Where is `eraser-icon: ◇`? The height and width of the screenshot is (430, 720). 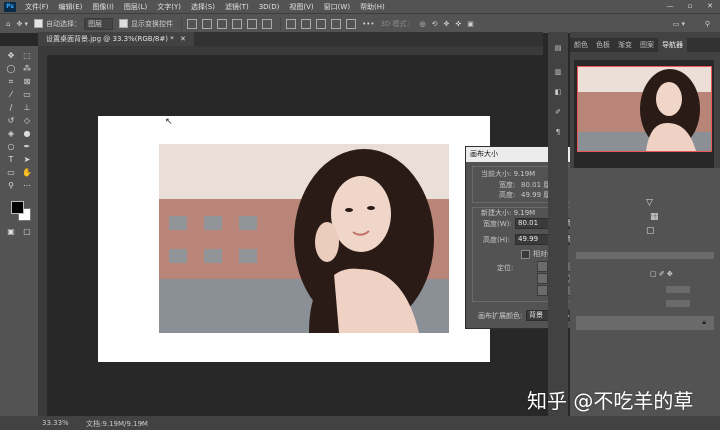 eraser-icon: ◇ is located at coordinates (27, 120).